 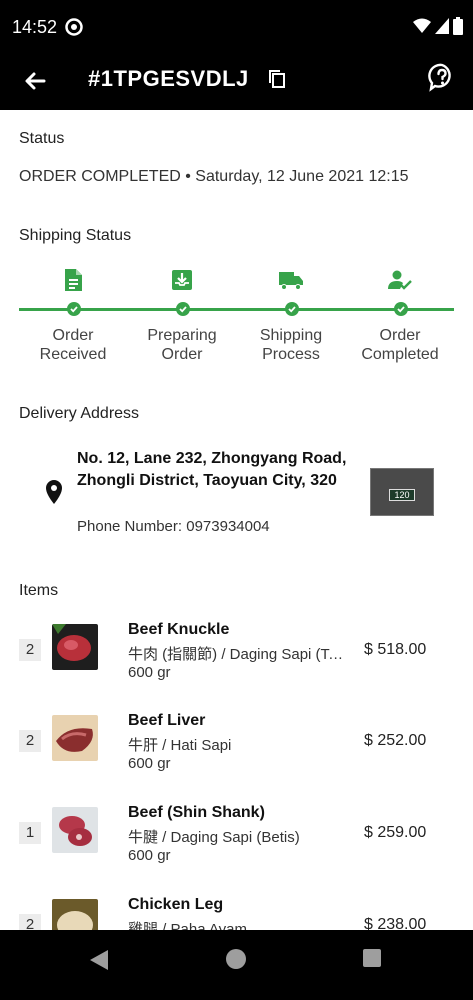 I want to click on product-price: $ 252.00, so click(x=395, y=740).